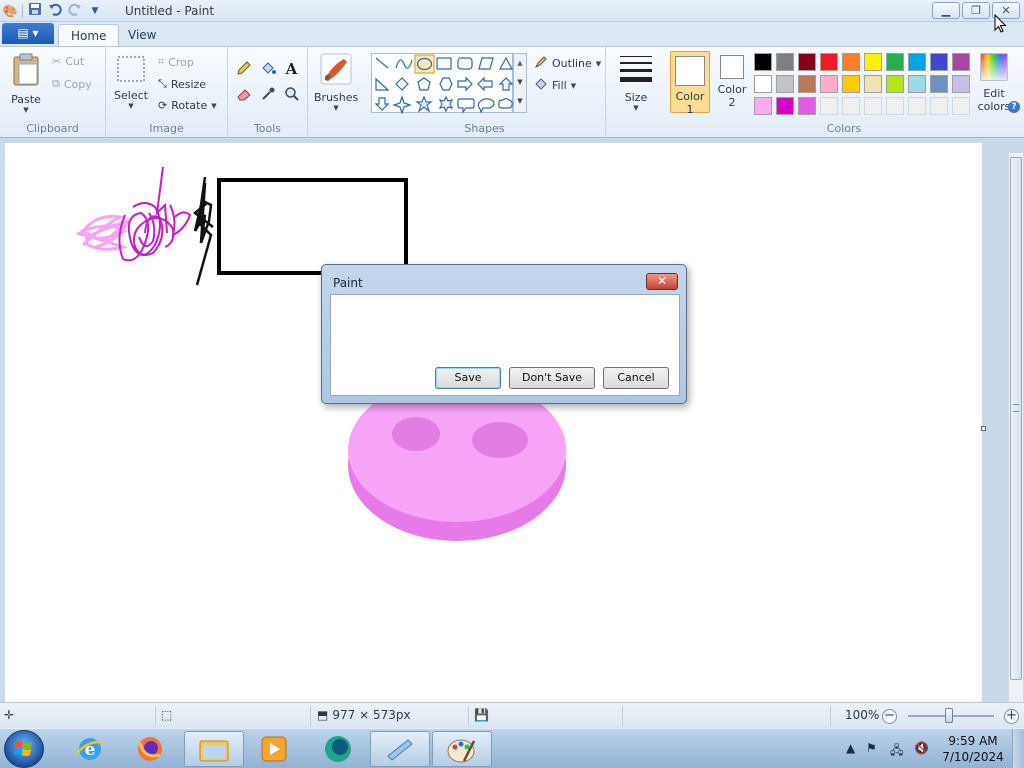 Image resolution: width=1024 pixels, height=768 pixels. I want to click on image-viewer-icon, so click(400, 749).